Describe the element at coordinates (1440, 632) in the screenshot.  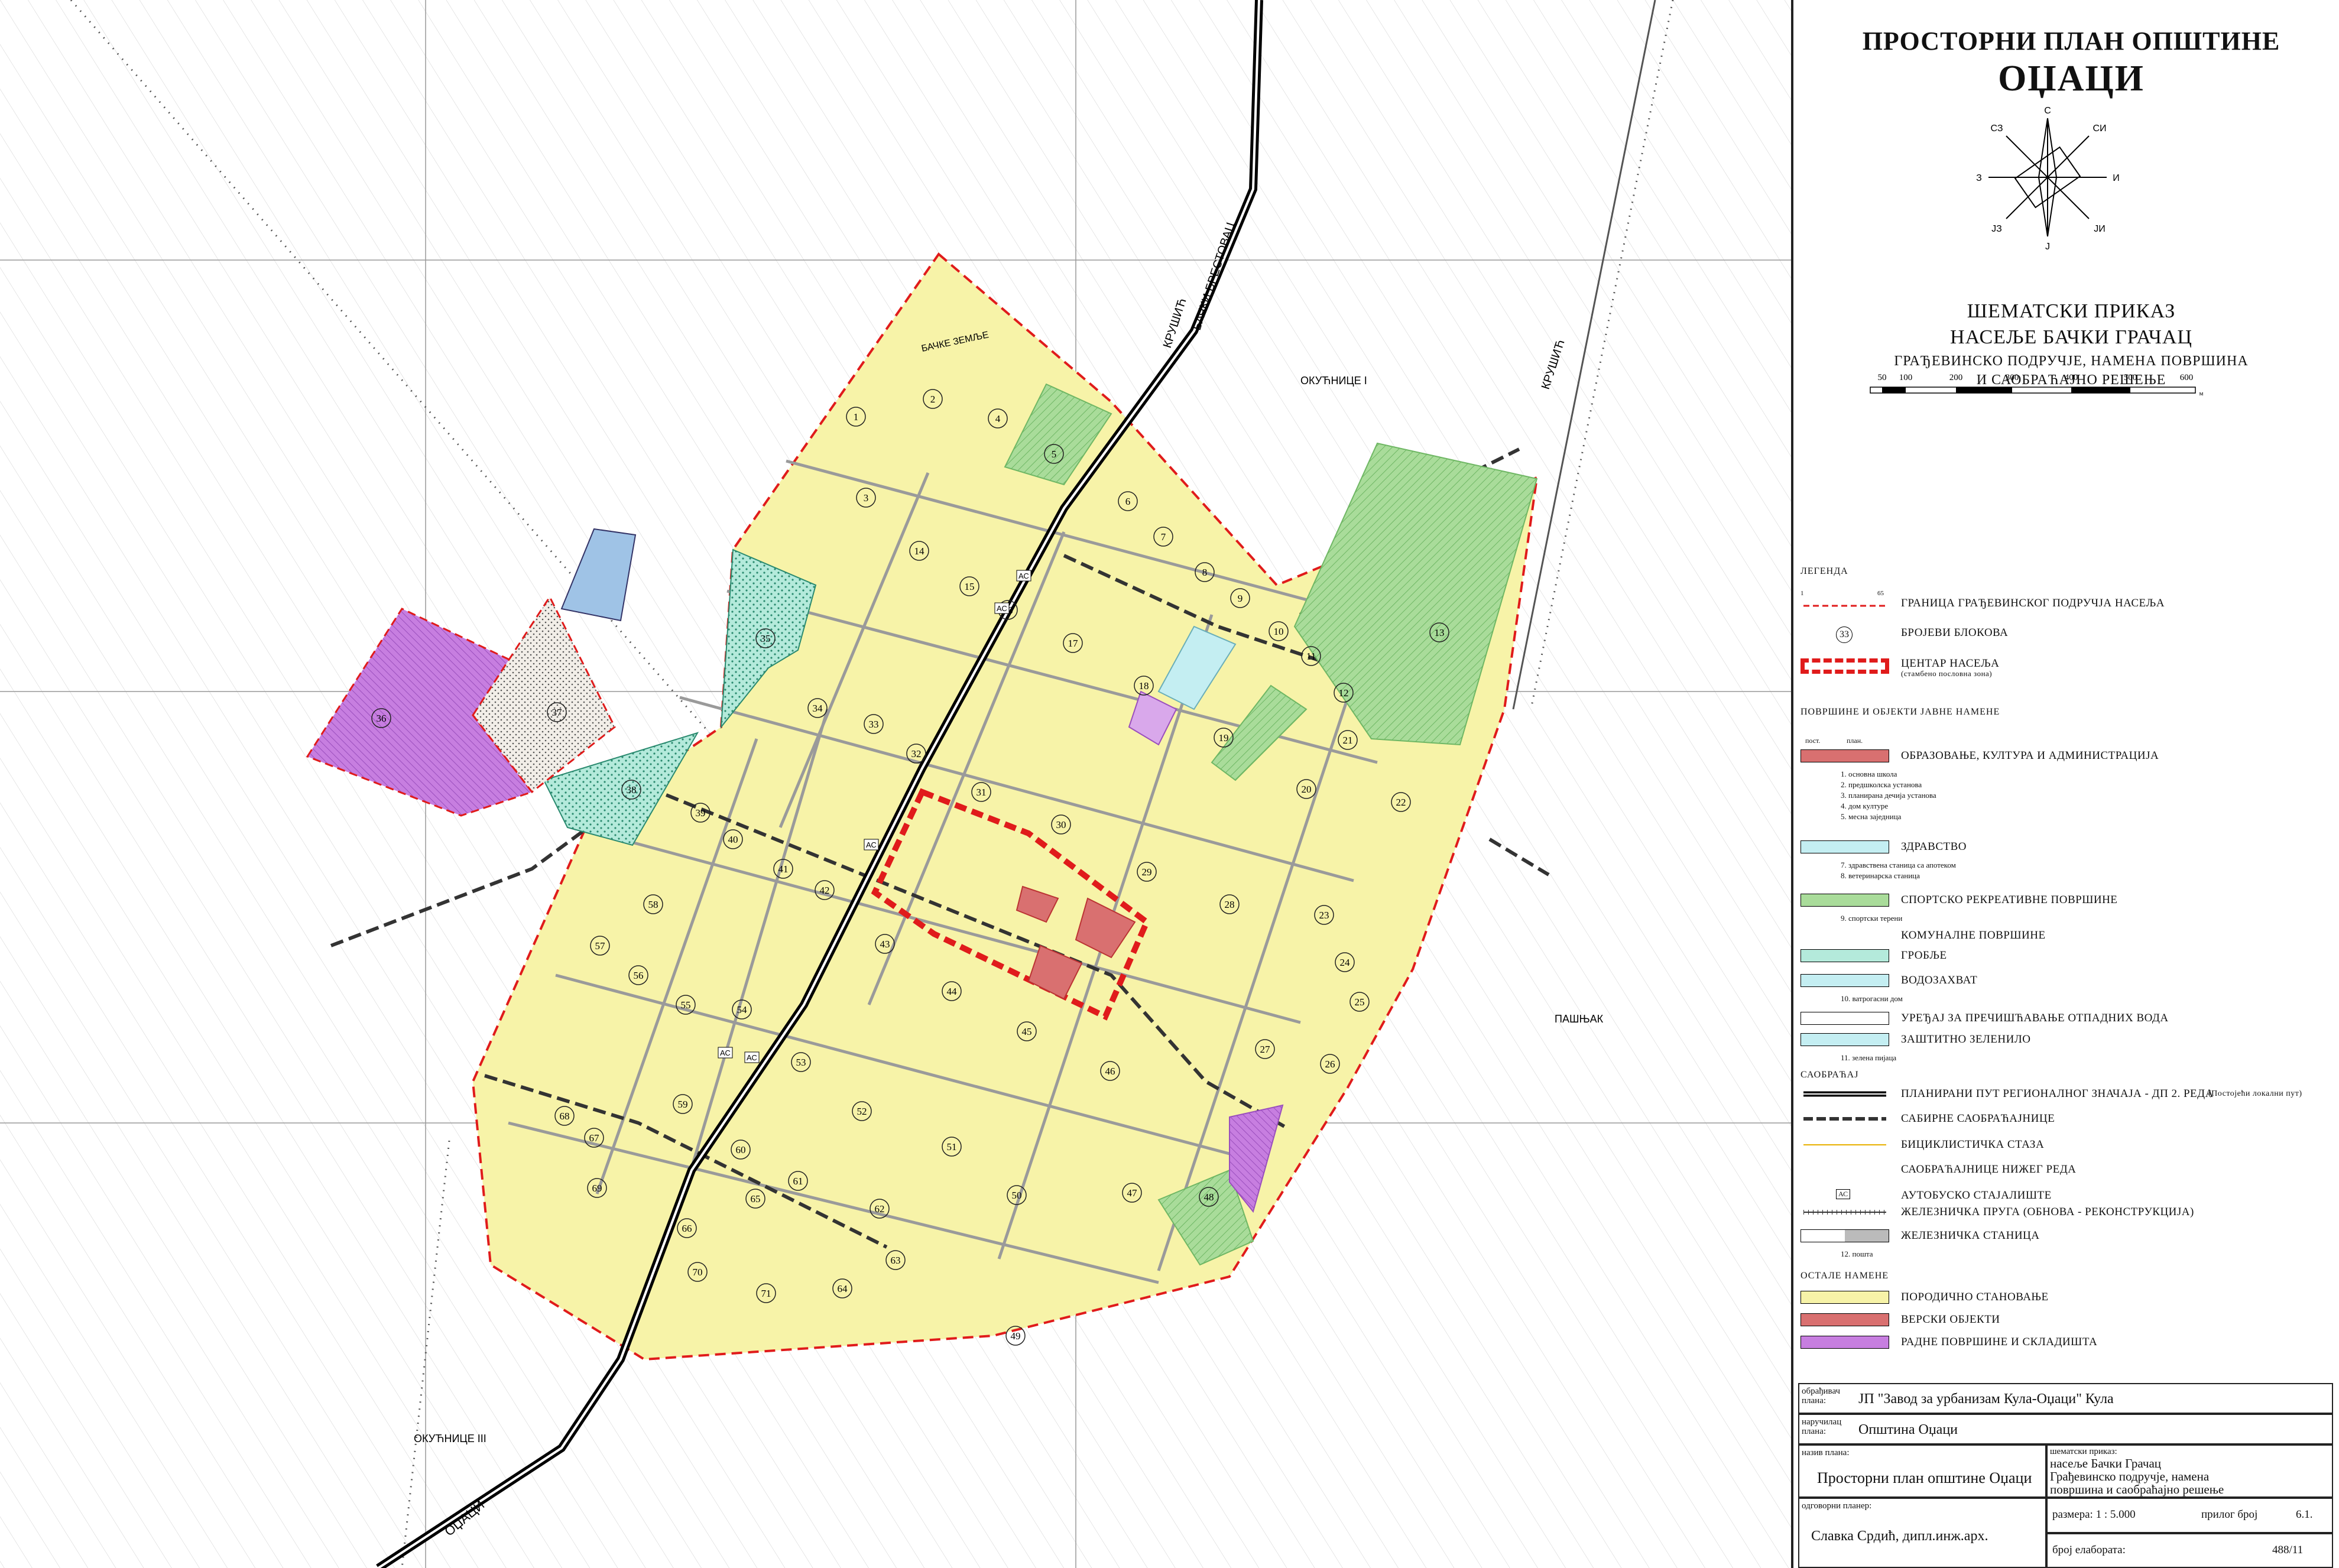
I see `block-number: 13` at that location.